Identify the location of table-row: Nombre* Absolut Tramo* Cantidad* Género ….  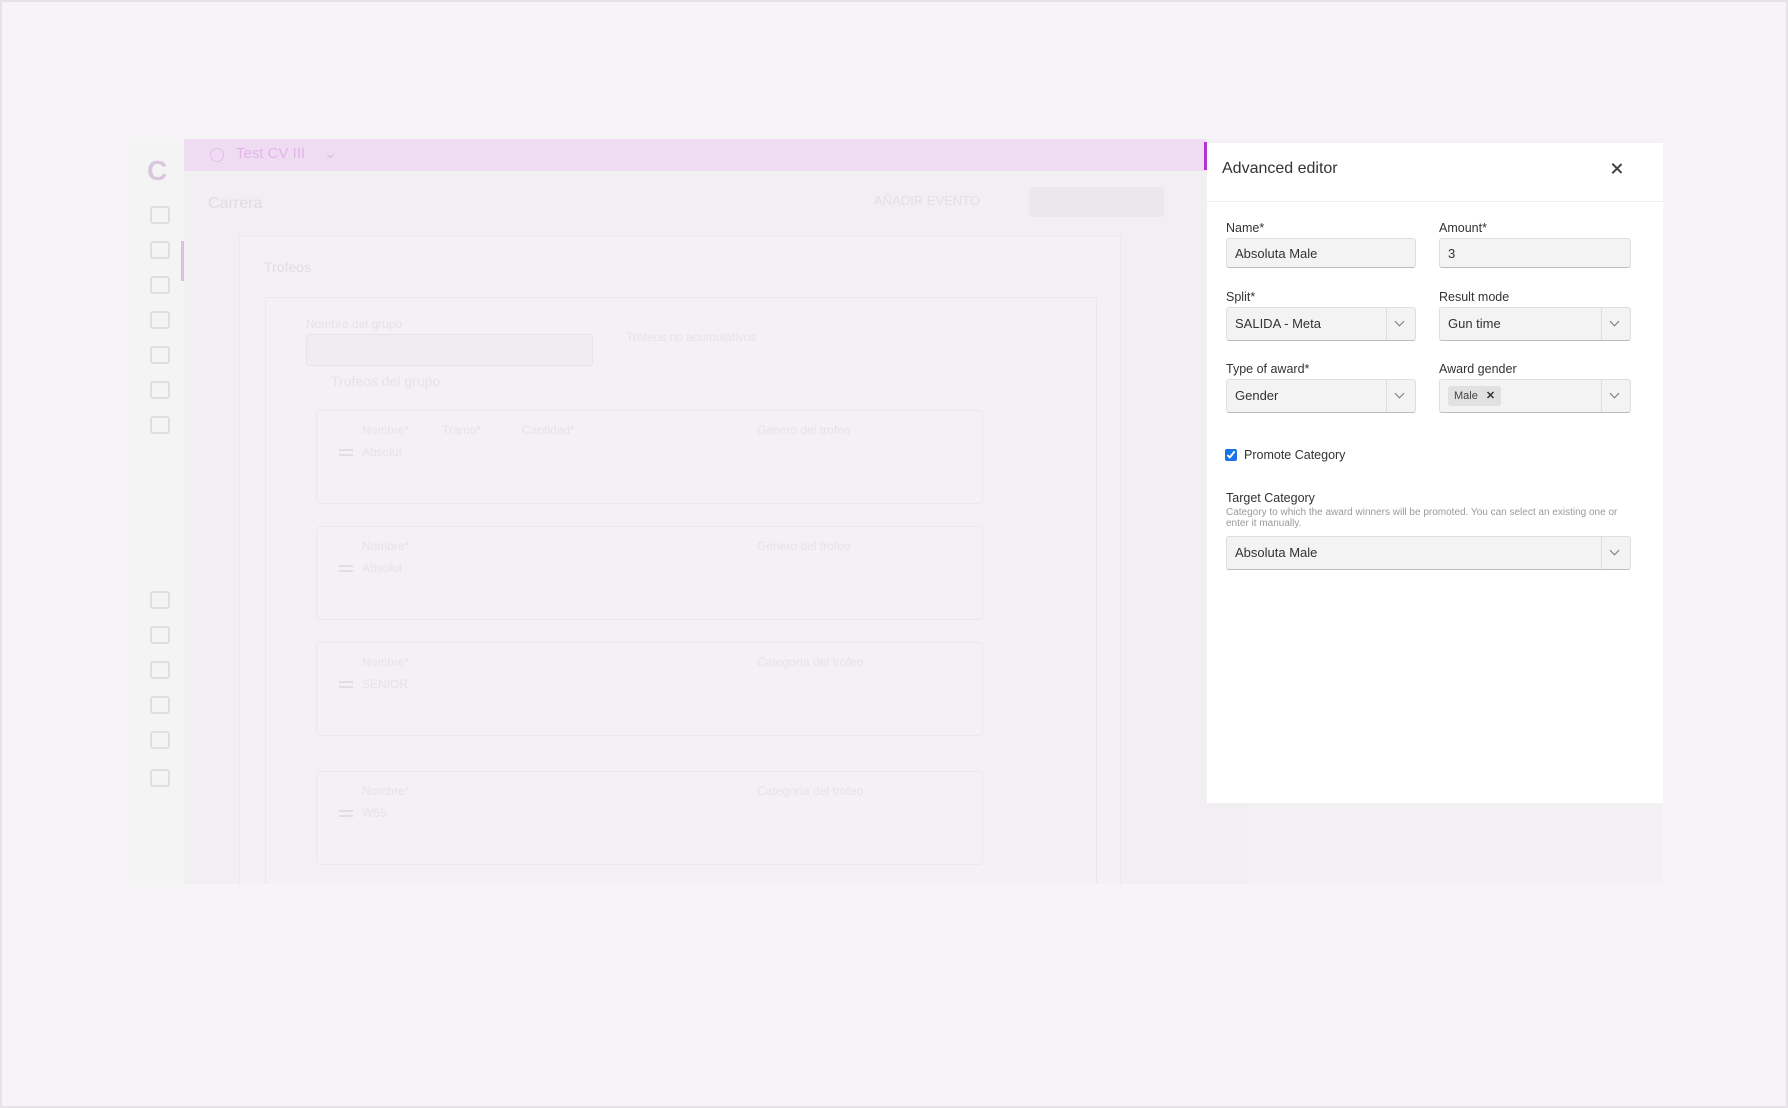
(649, 457).